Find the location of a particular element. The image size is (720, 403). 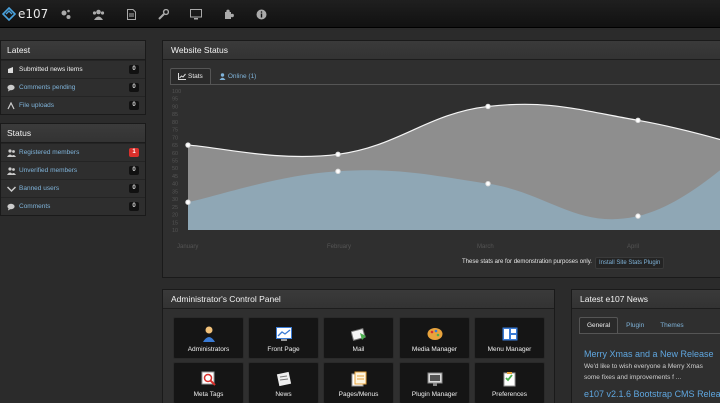

wrench-icon is located at coordinates (163, 14).